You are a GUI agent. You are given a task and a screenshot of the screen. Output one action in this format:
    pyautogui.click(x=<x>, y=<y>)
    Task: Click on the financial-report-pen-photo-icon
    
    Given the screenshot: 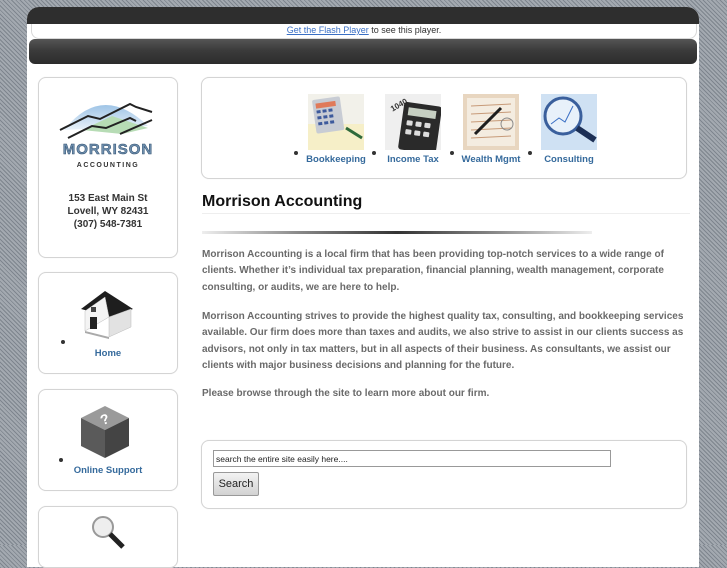 What is the action you would take?
    pyautogui.click(x=491, y=122)
    